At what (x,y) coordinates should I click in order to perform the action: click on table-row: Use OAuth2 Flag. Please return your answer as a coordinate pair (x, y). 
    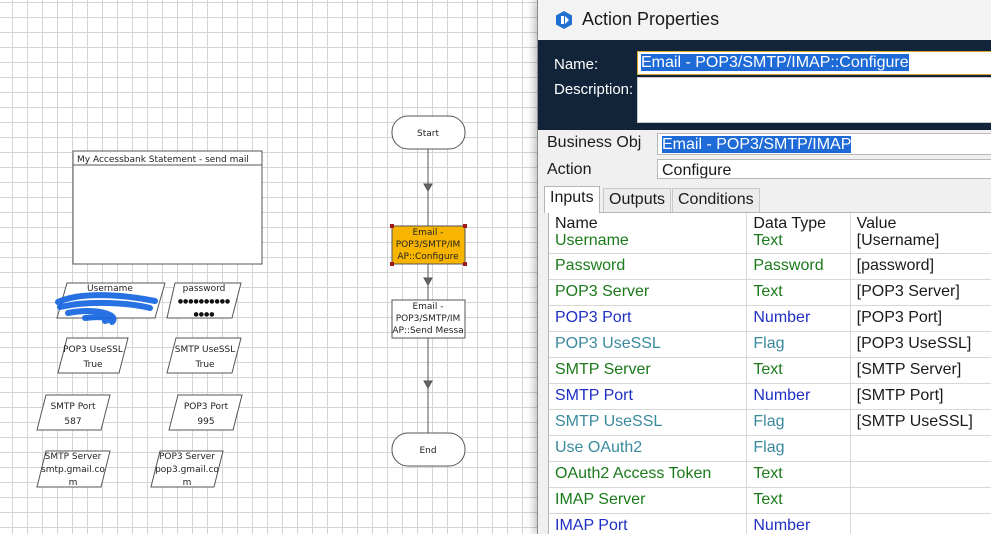
    Looking at the image, I should click on (770, 448).